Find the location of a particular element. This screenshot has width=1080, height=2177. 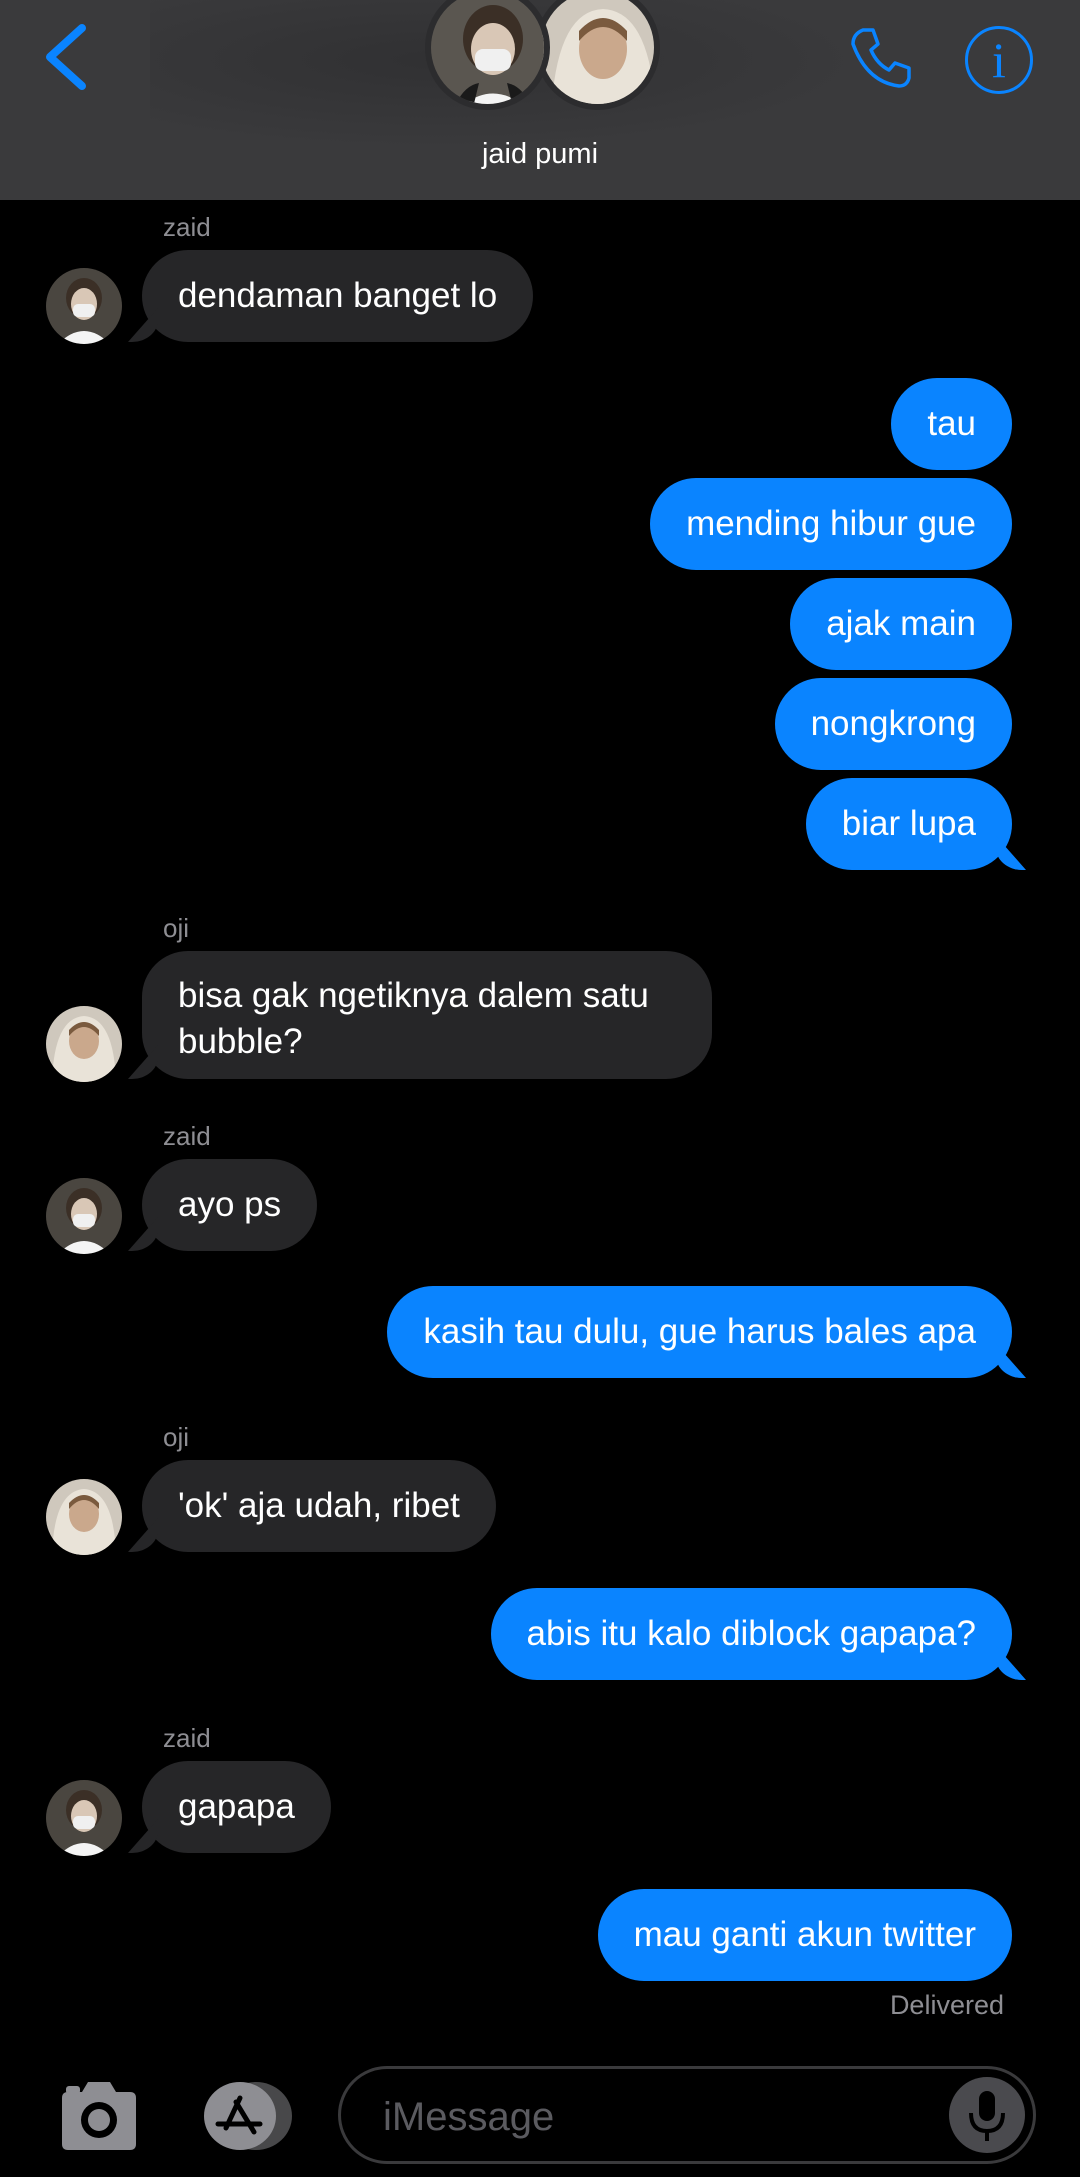

phone-icon is located at coordinates (881, 58).